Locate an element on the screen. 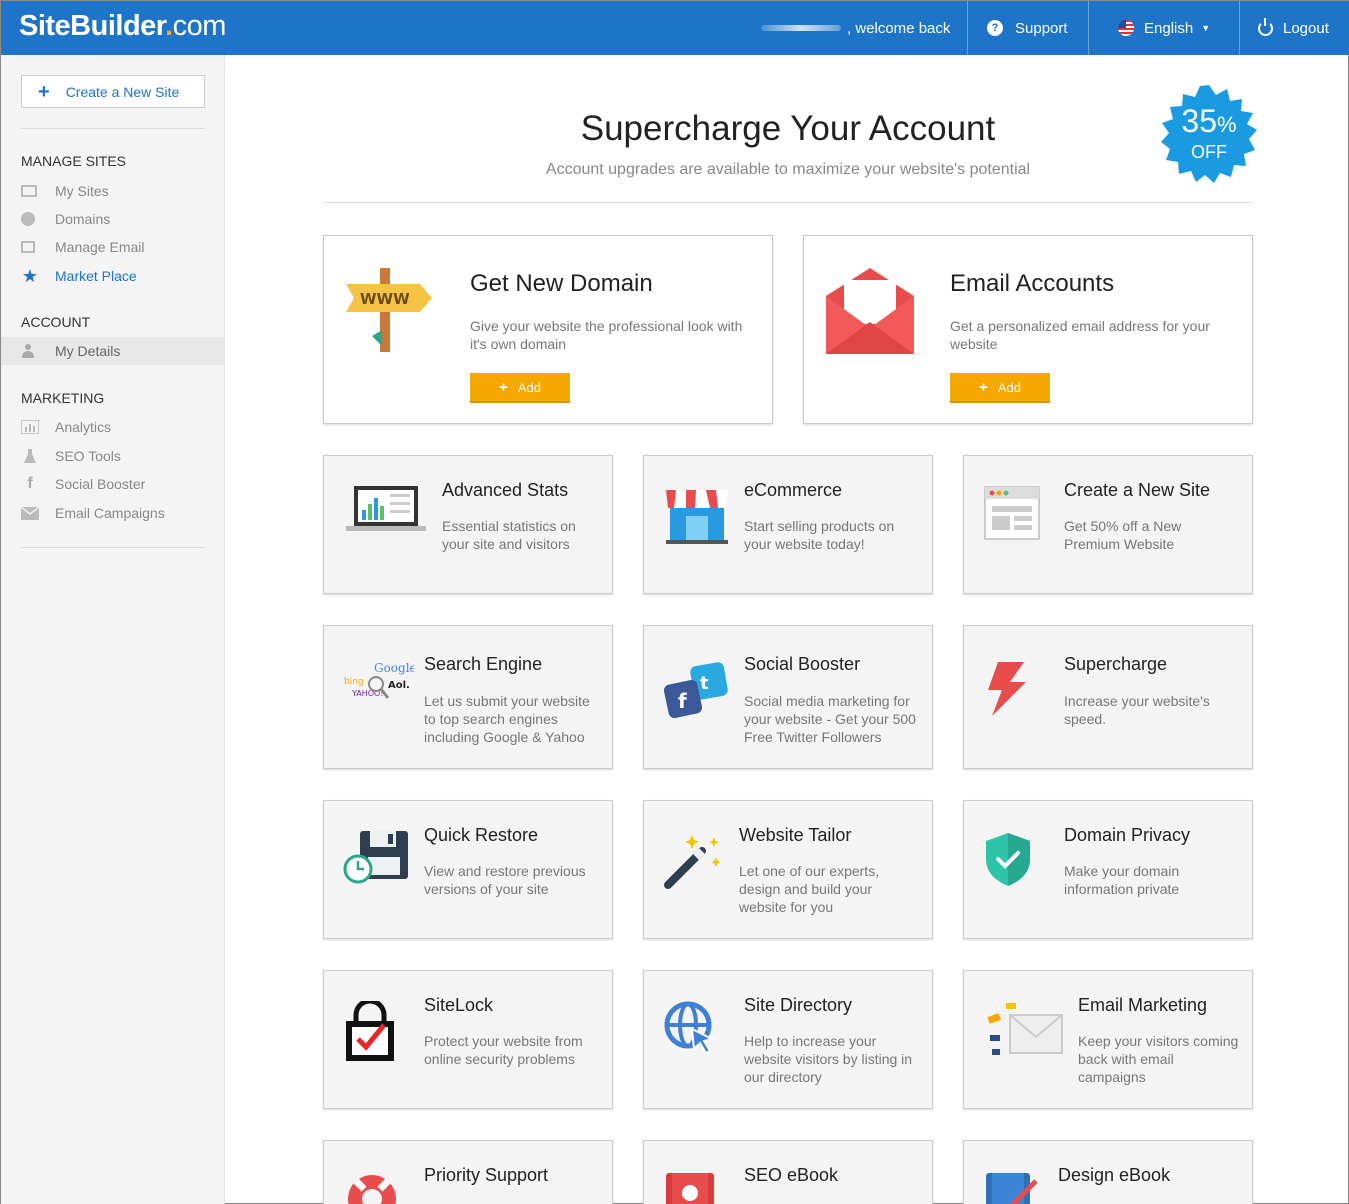  book-pencil-icon is located at coordinates (1014, 1187).